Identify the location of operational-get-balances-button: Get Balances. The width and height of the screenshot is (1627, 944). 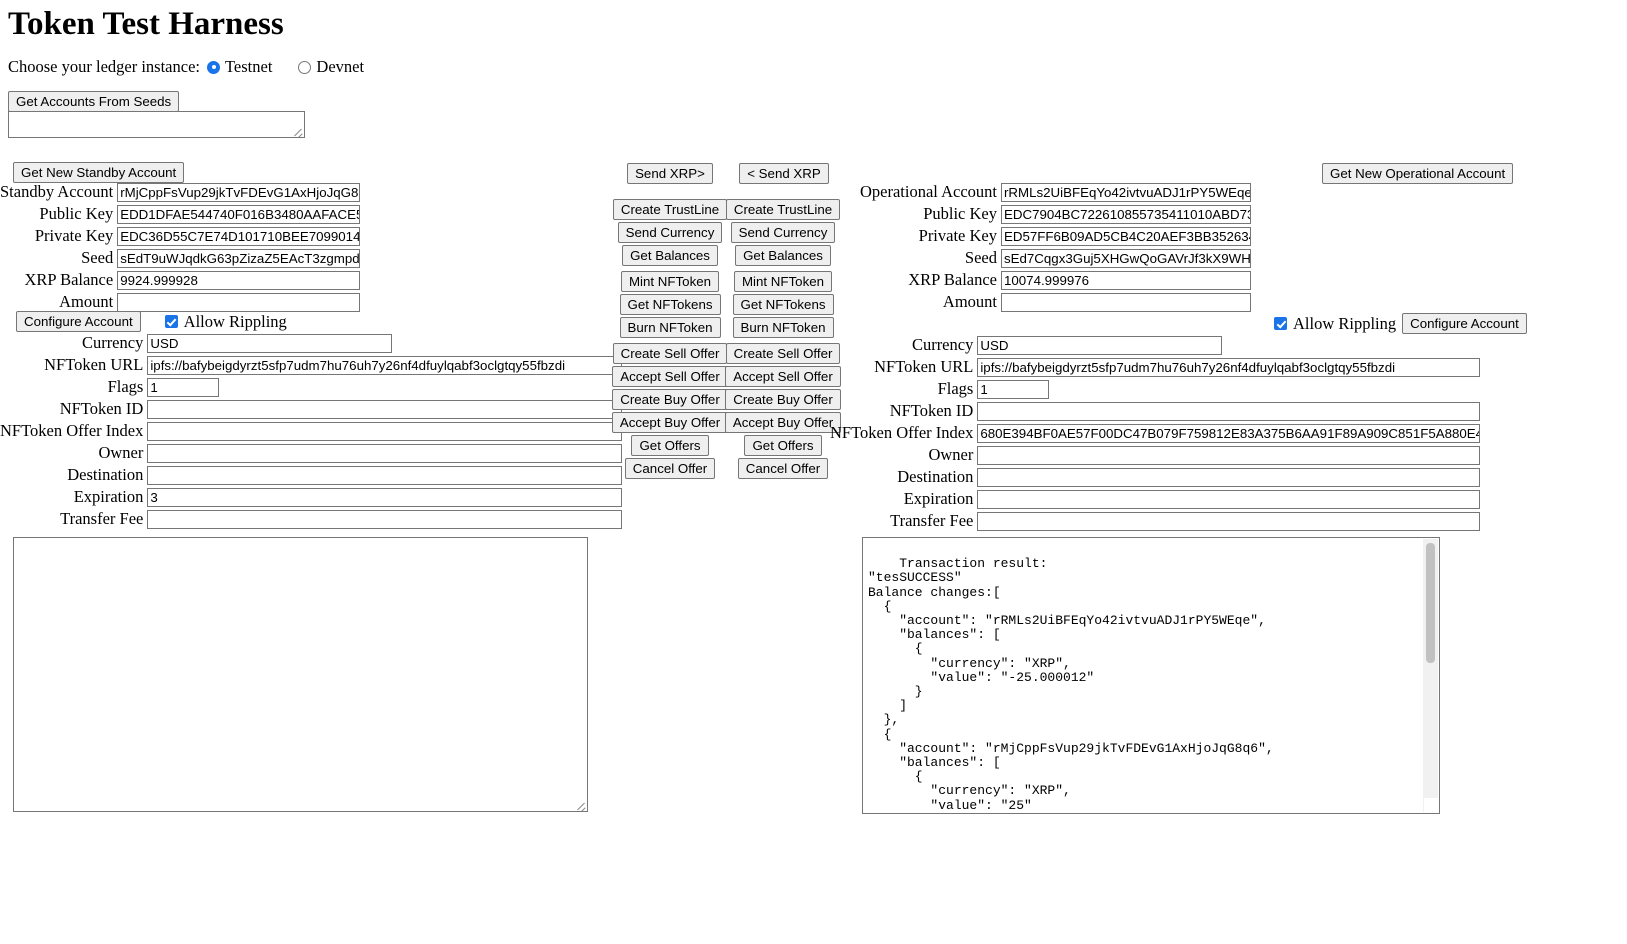
(783, 255).